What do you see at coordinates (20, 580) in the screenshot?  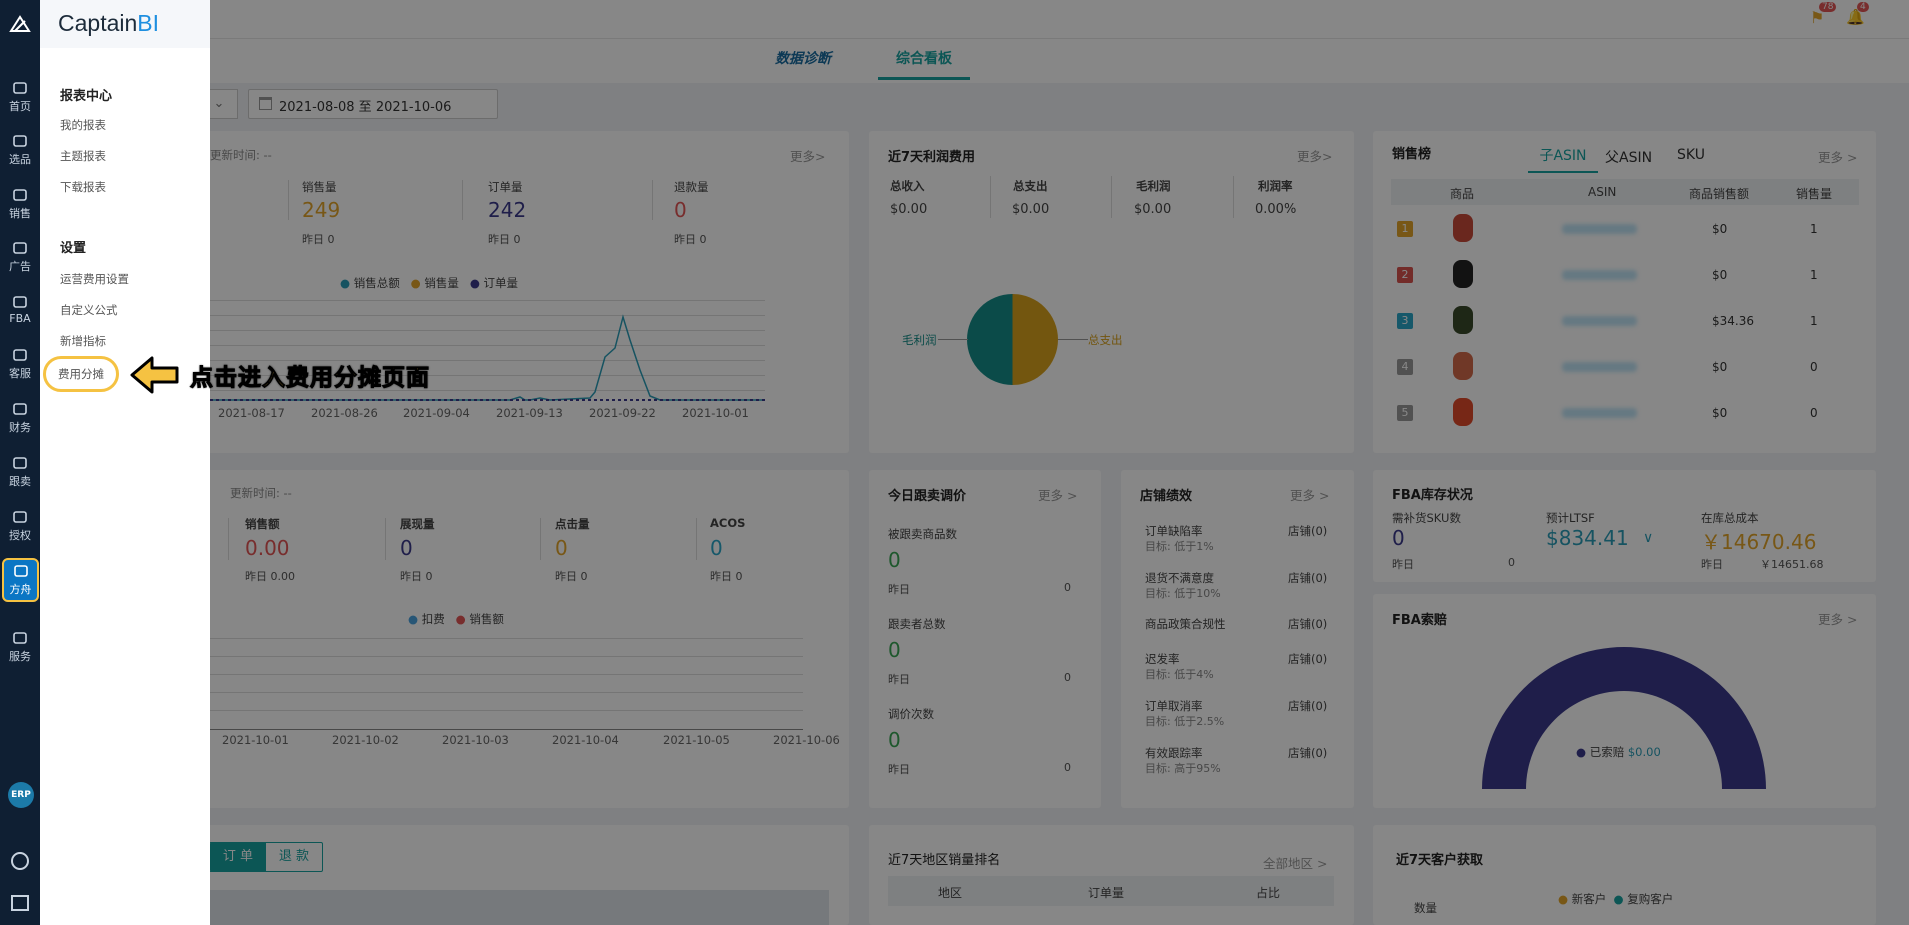 I see `rail-item-9: 方舟` at bounding box center [20, 580].